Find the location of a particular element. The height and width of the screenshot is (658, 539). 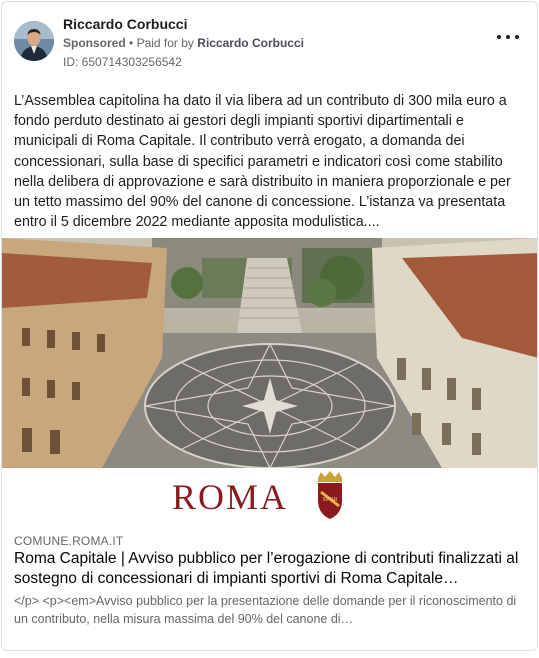

author-avatar is located at coordinates (34, 41).